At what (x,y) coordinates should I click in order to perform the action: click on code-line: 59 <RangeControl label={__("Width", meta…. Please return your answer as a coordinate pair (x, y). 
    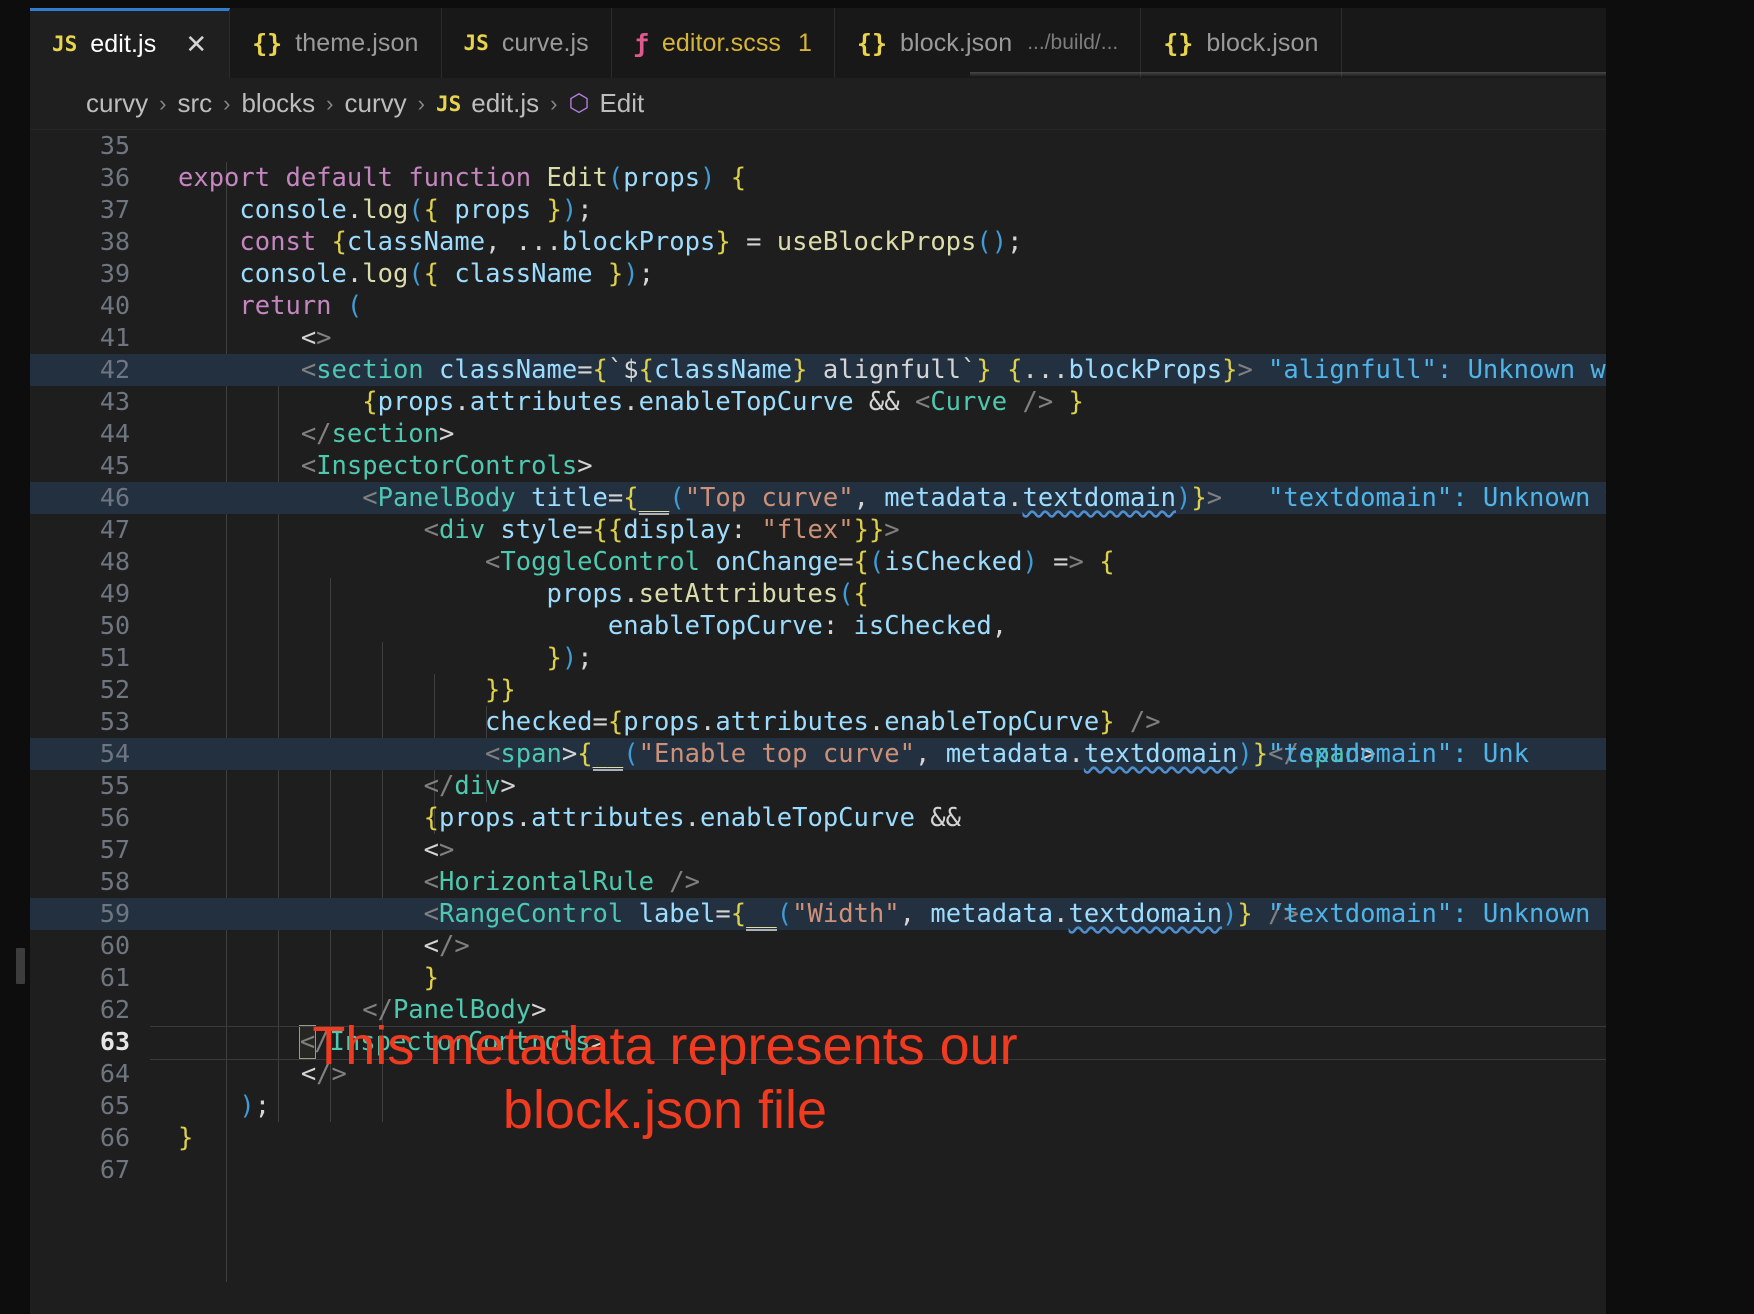
    Looking at the image, I should click on (818, 914).